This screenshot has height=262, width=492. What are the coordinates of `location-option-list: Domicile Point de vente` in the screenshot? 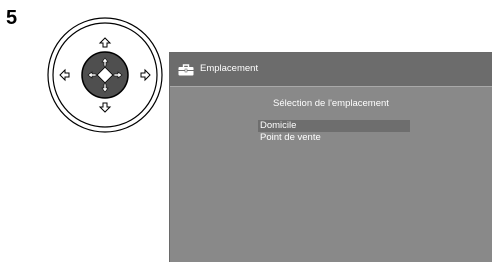 It's located at (334, 132).